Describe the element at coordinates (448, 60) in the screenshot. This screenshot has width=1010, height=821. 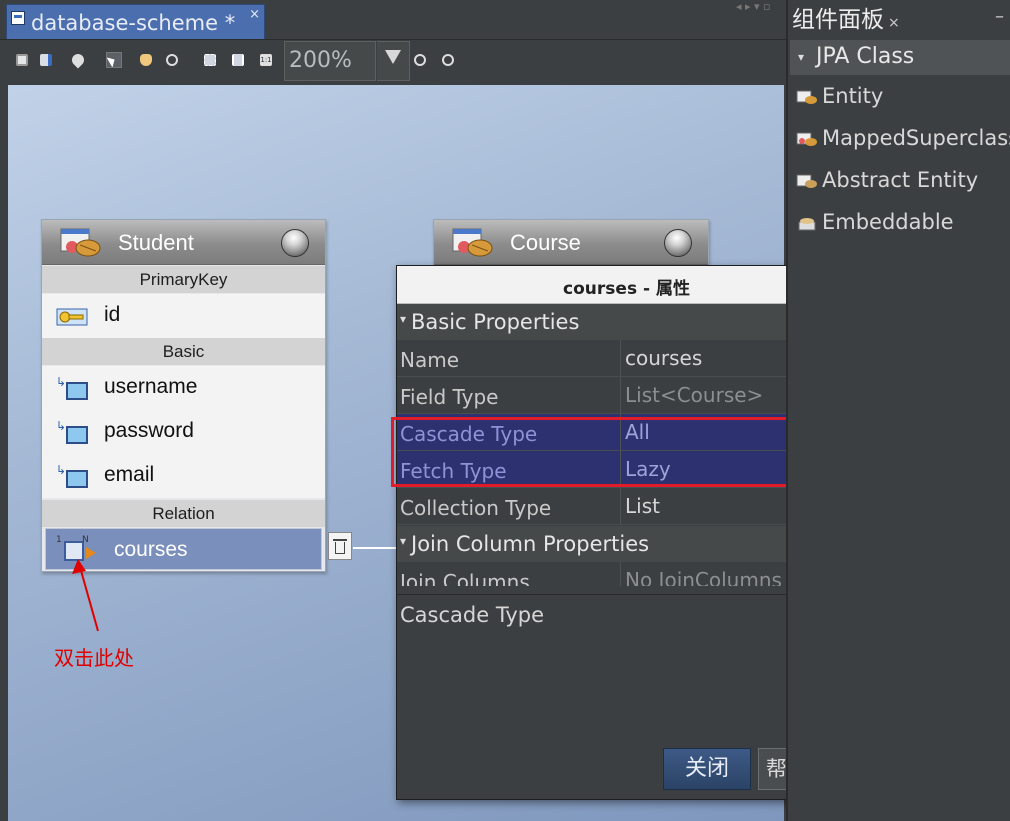
I see `zoom-out-icon` at that location.